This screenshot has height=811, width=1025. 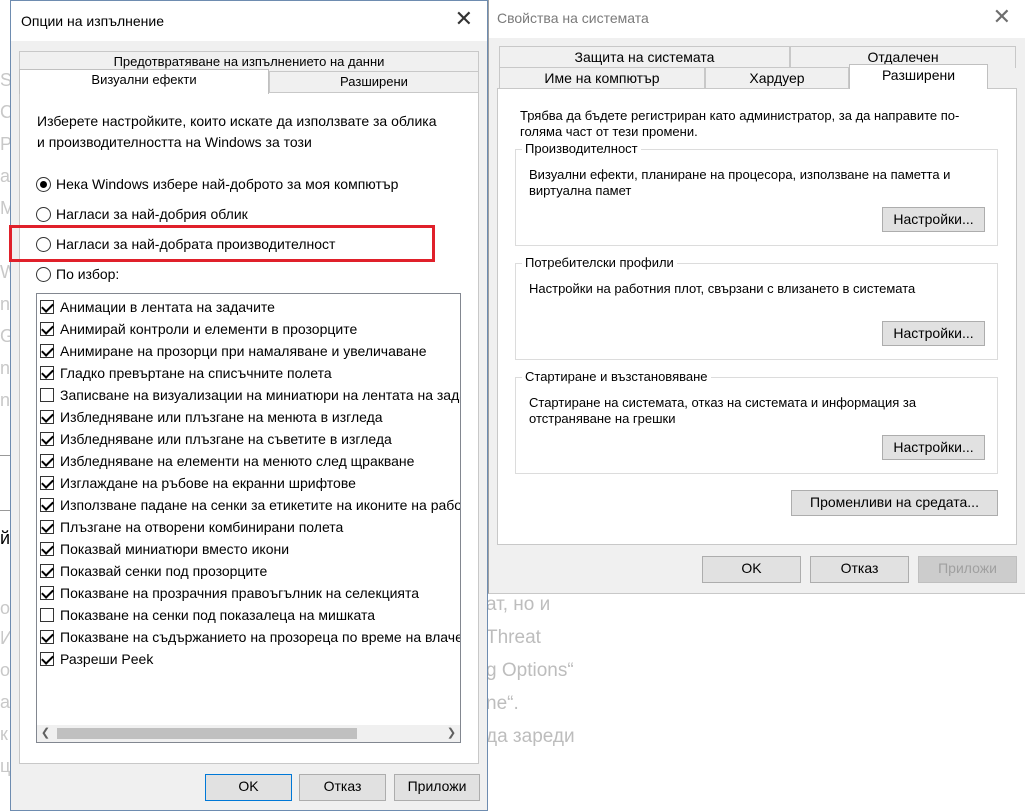 What do you see at coordinates (757, 19) in the screenshot?
I see `title-bar: Свойства на системата ✕` at bounding box center [757, 19].